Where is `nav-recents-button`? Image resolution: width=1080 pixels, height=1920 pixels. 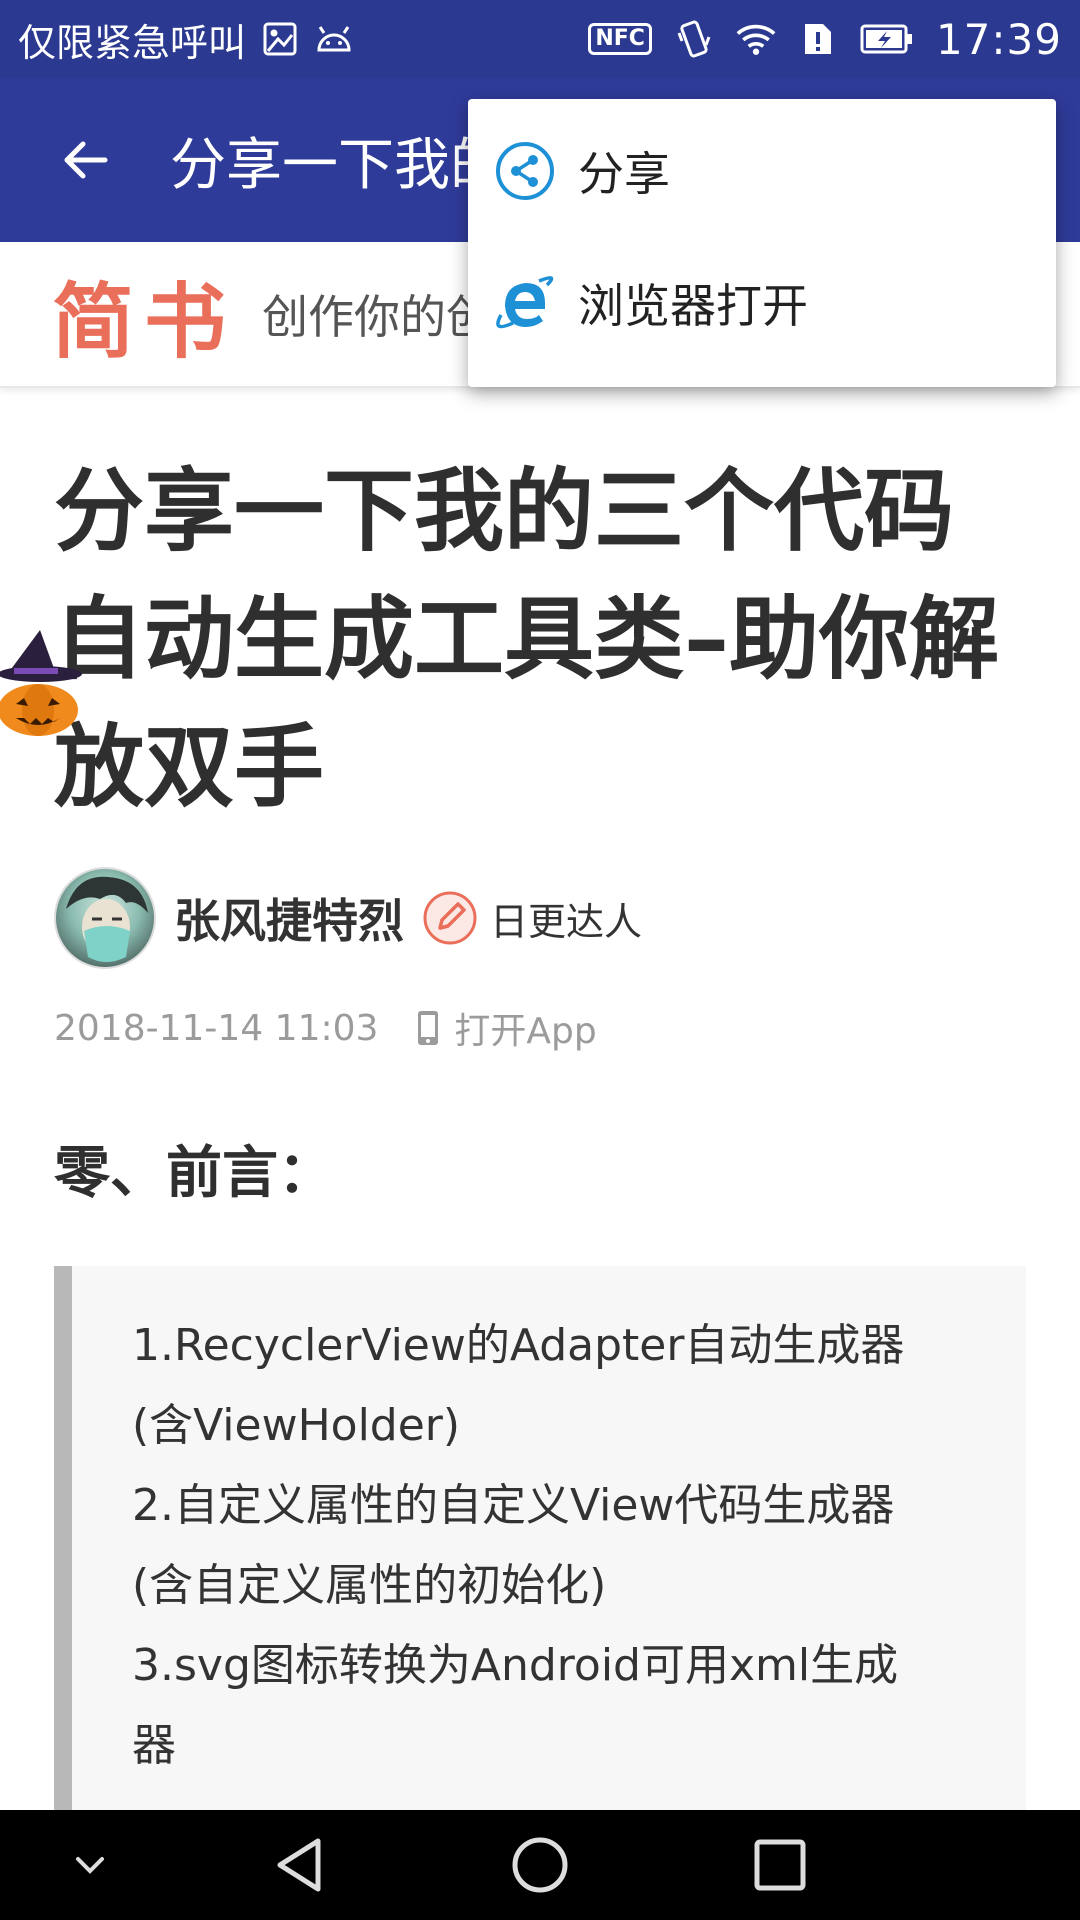 nav-recents-button is located at coordinates (780, 1865).